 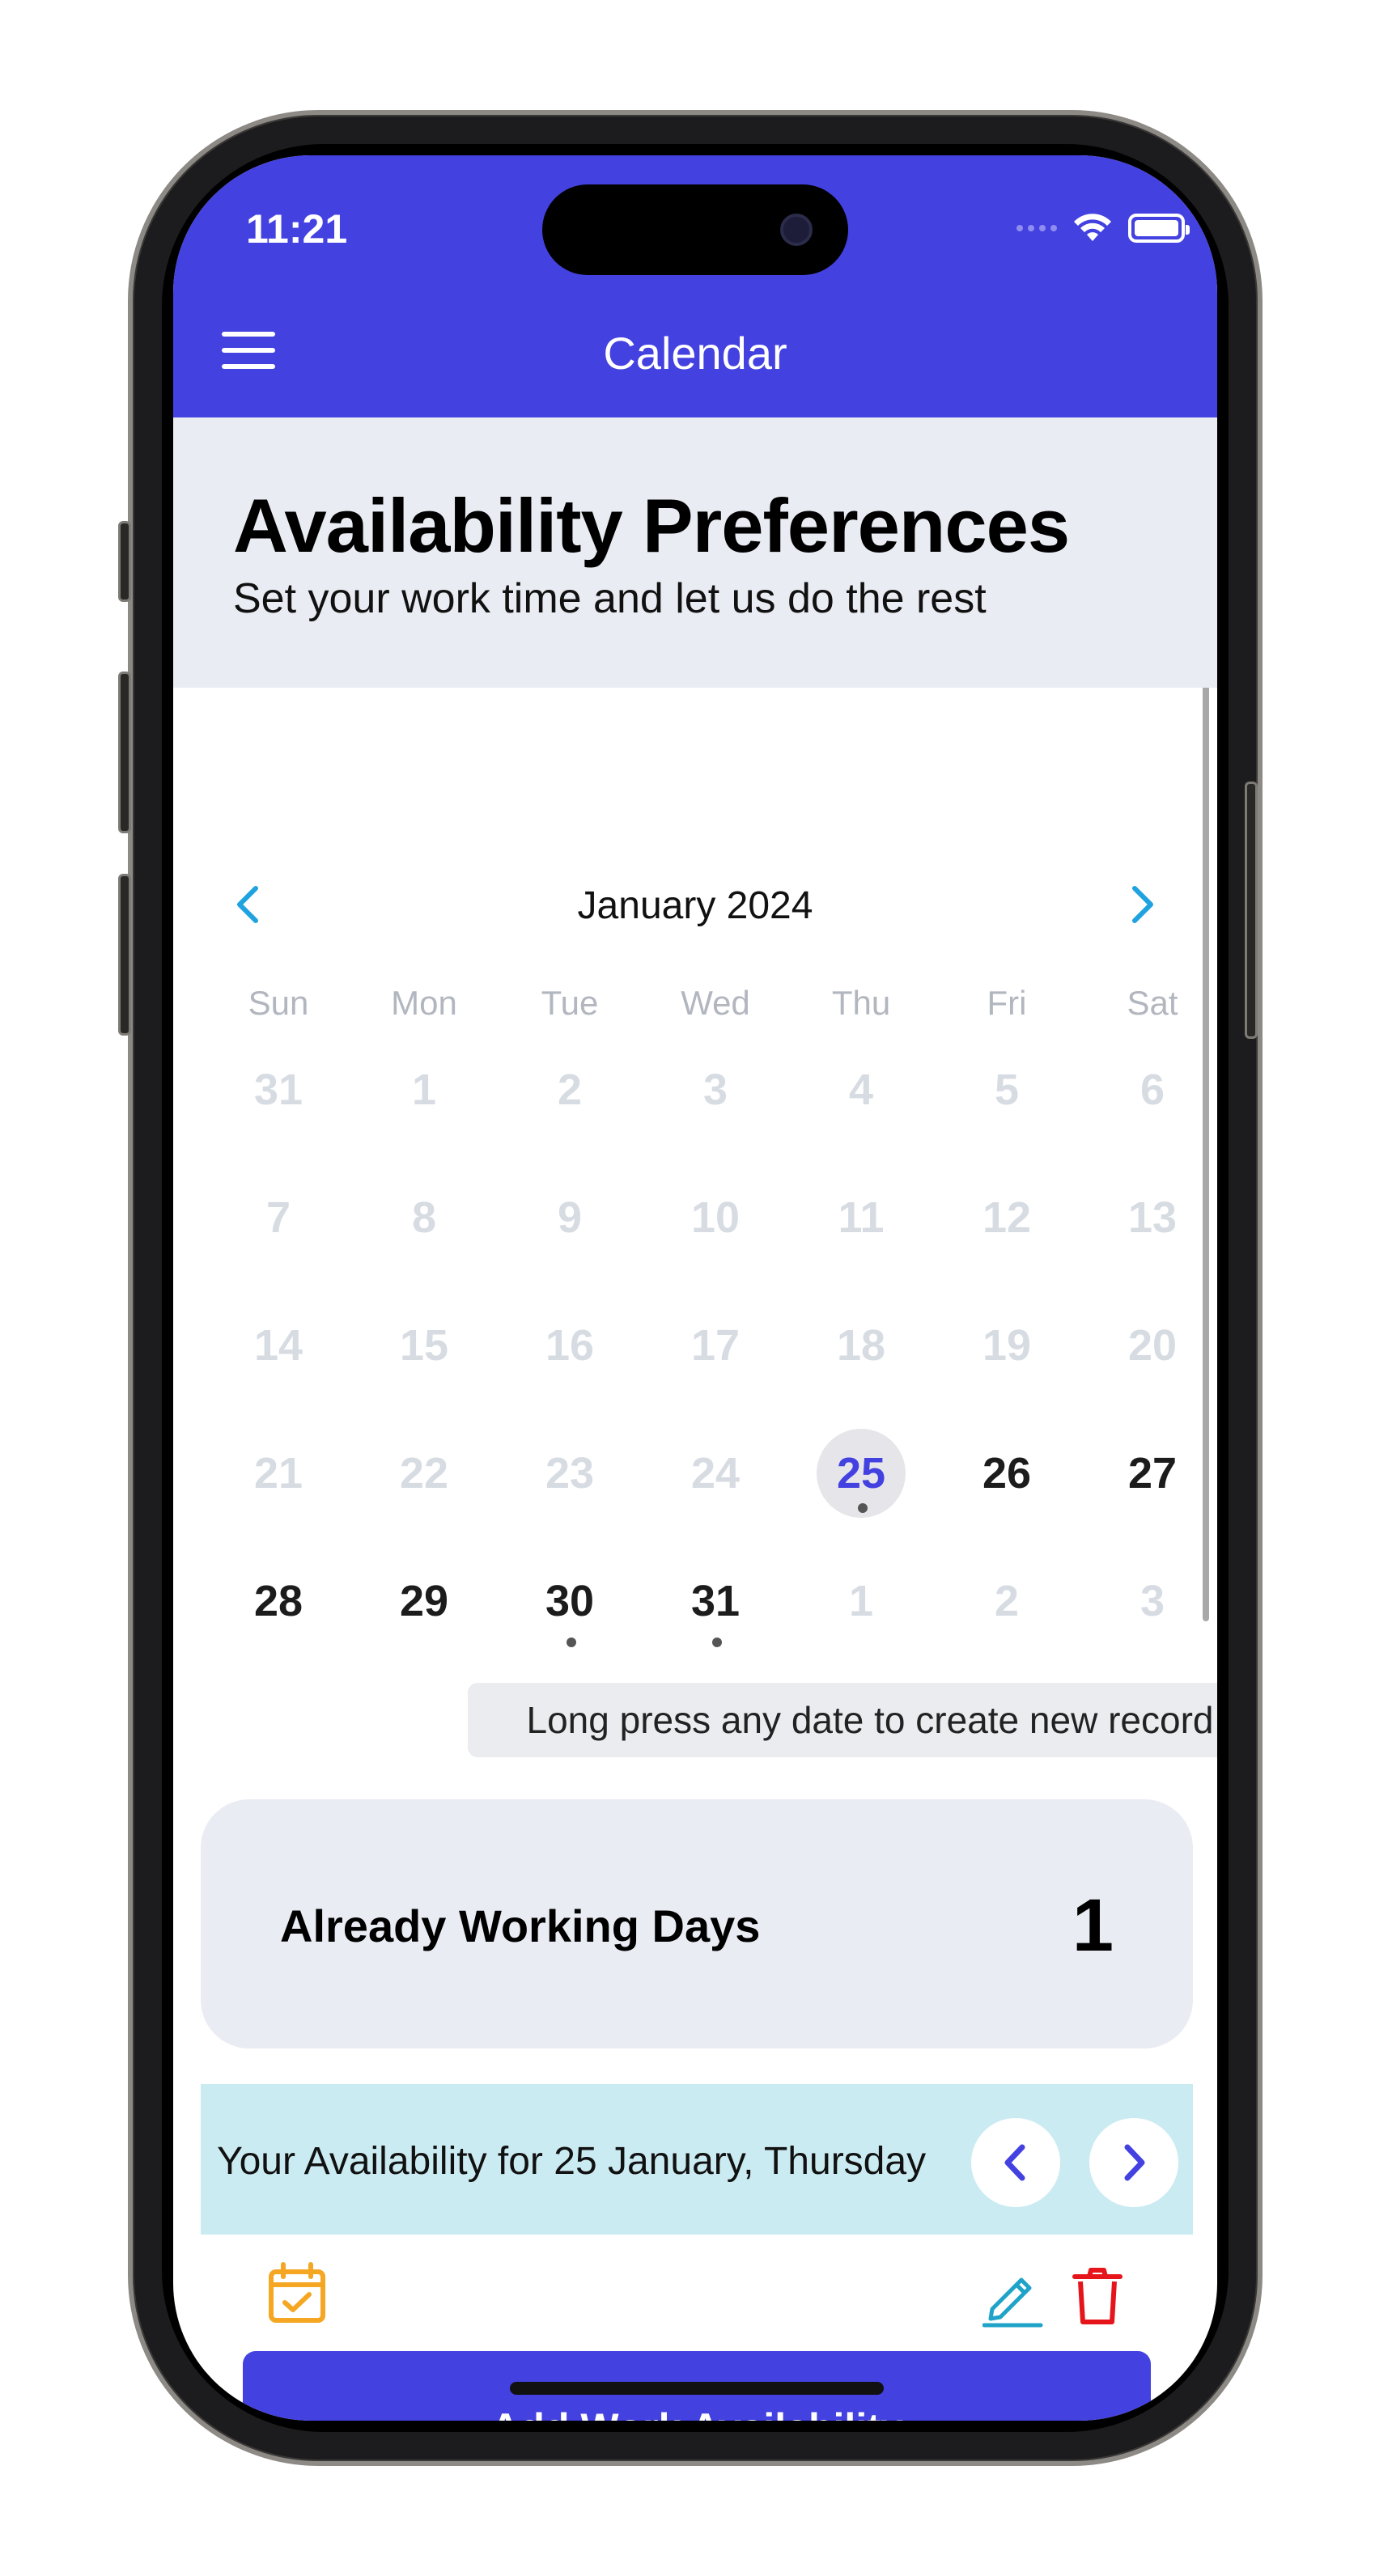 I want to click on calendar-day: 8, so click(x=424, y=1235).